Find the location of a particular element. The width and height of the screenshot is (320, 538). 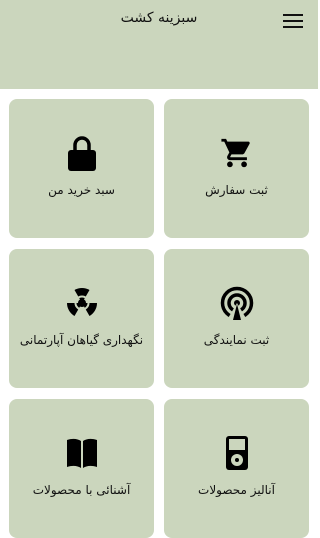

tile-agency: ثبت نمایندگی is located at coordinates (236, 318).